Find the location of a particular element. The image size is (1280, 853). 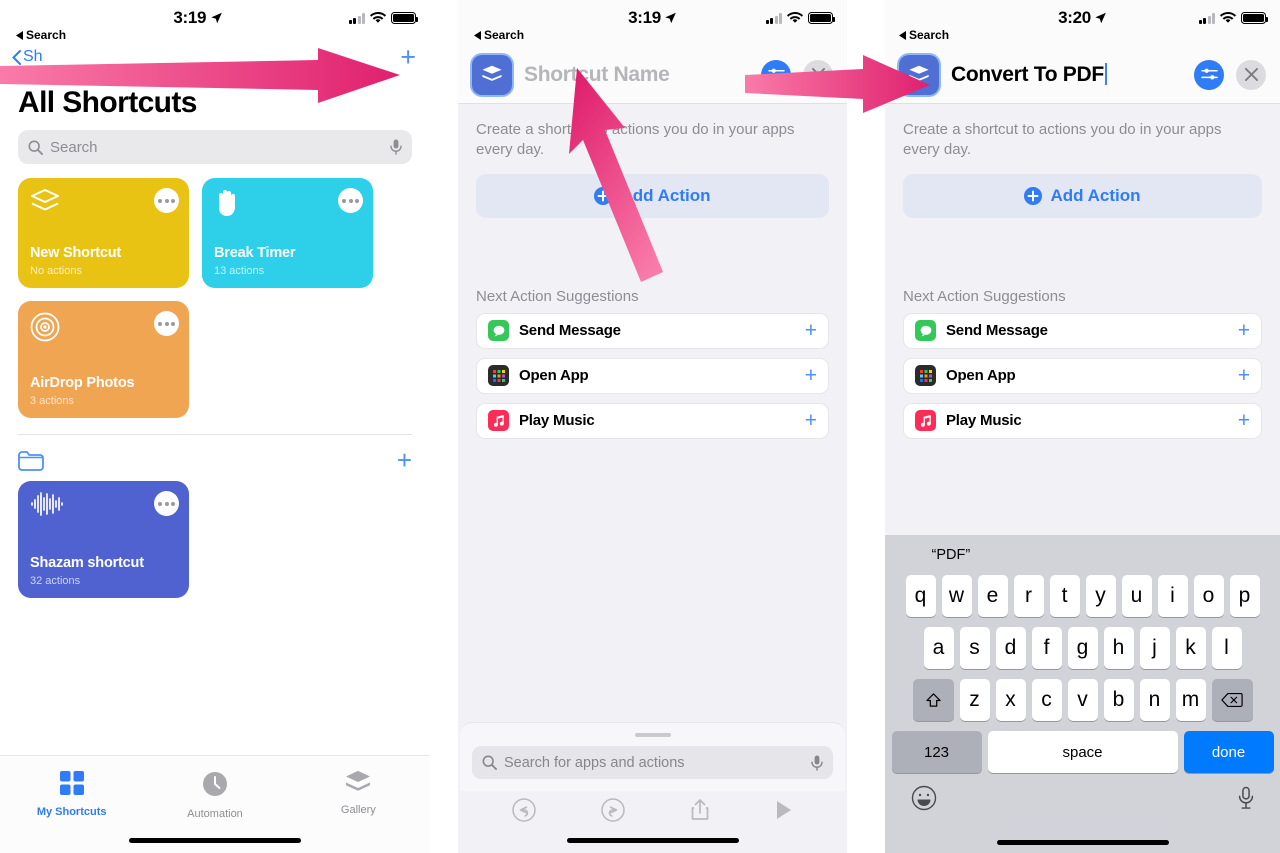

shortcut-name-input: Convert To PDF is located at coordinates (1066, 74).